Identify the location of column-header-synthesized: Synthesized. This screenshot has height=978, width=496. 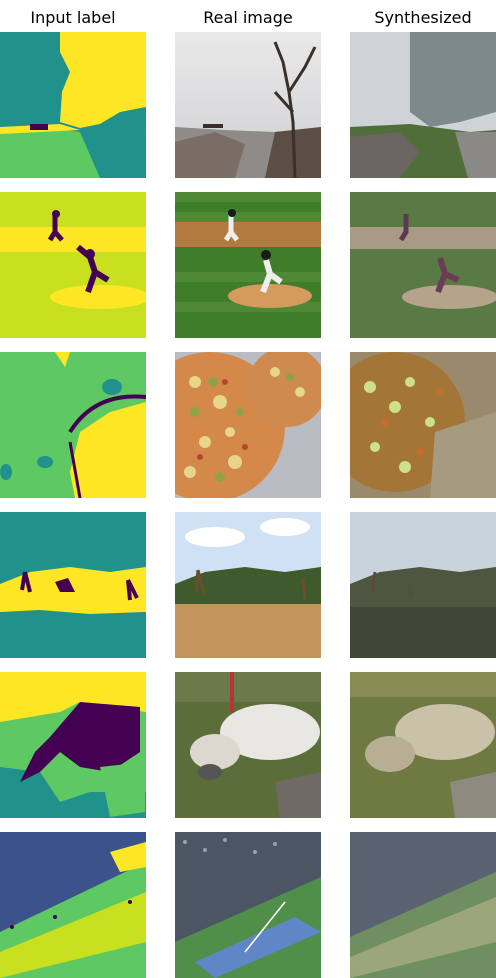
(423, 17).